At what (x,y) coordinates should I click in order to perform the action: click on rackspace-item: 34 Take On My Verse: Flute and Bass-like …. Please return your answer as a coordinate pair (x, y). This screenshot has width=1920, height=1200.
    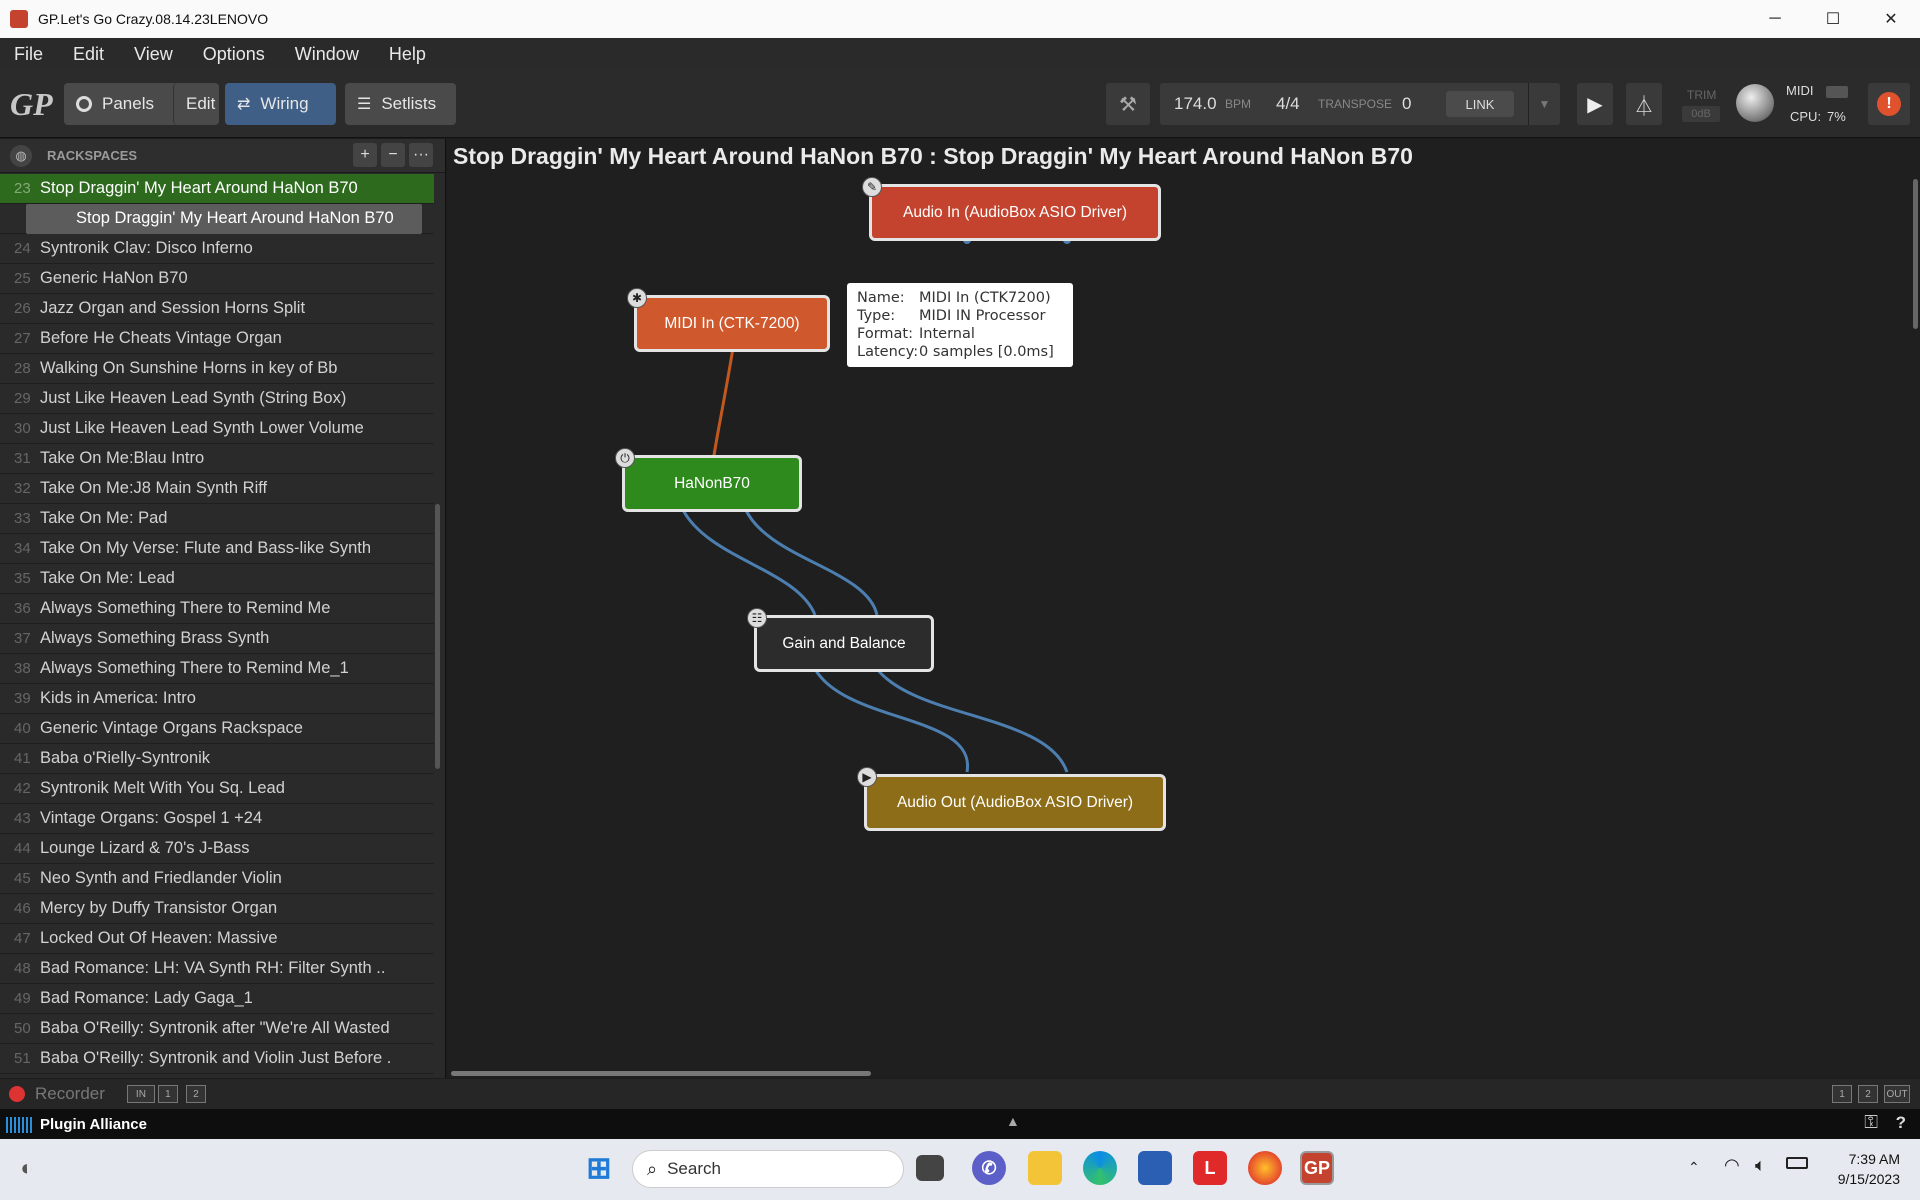
    Looking at the image, I should click on (217, 549).